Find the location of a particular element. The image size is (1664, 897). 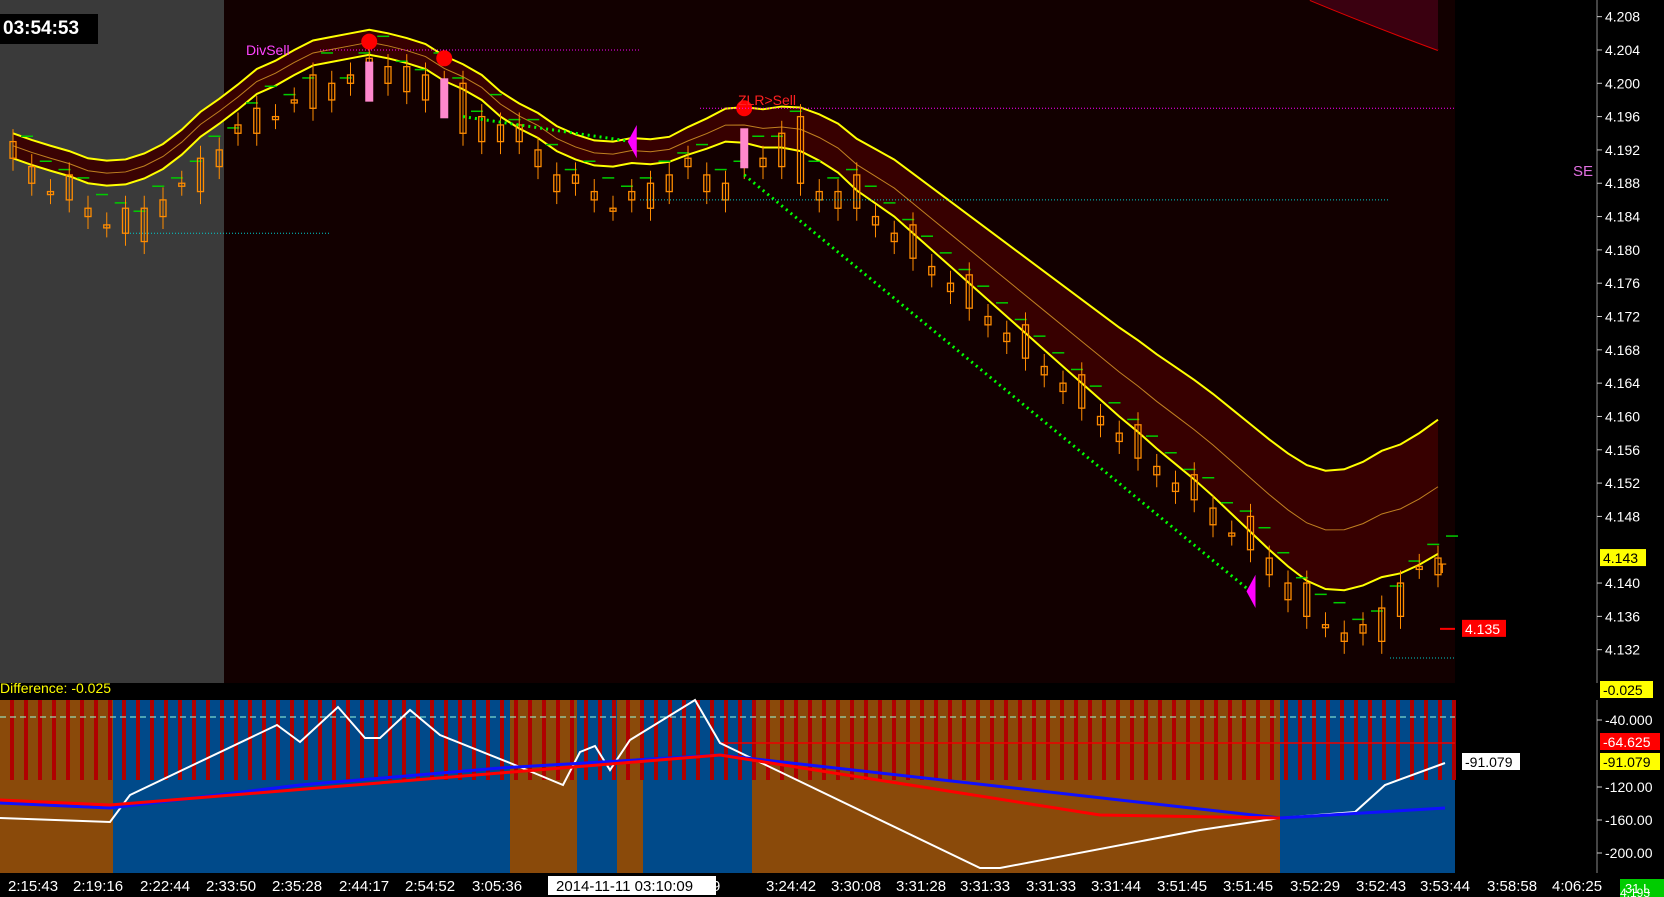

x-tick-label: 3:52:43 is located at coordinates (1381, 886).